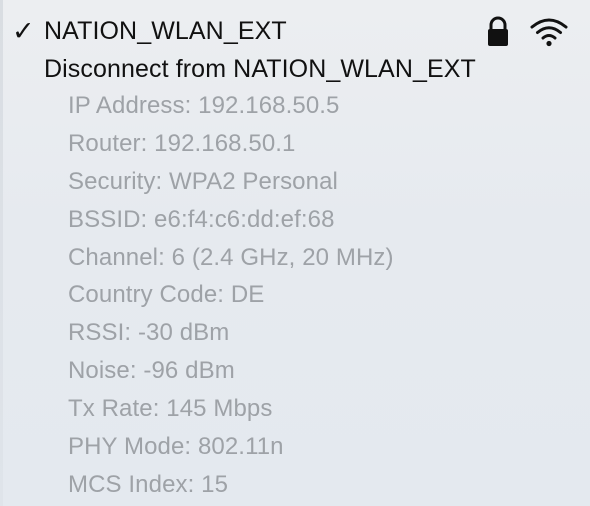  Describe the element at coordinates (151, 371) in the screenshot. I see `detail-noise: Noise: -96 dBm` at that location.